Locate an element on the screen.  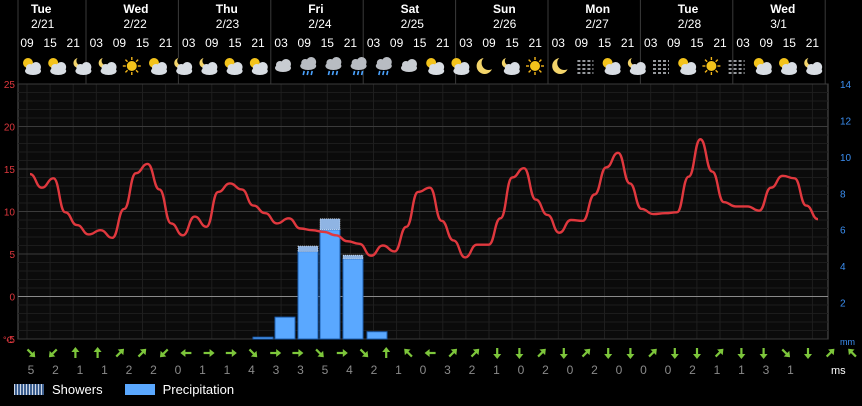
y-right-tick: 12 is located at coordinates (846, 121).